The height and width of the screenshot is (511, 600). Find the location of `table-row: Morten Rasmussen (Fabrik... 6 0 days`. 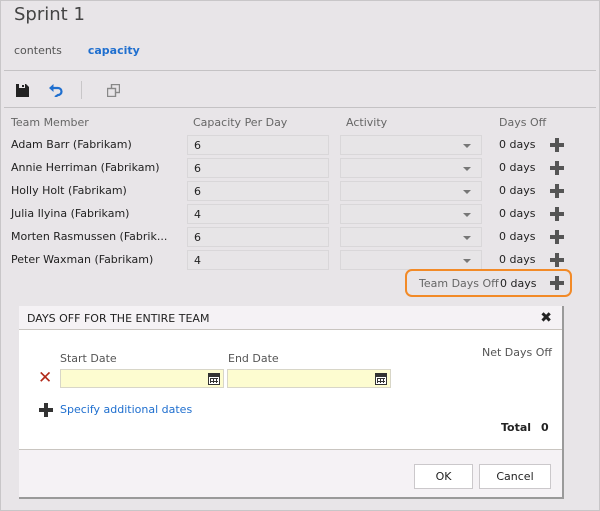

table-row: Morten Rasmussen (Fabrik... 6 0 days is located at coordinates (300, 237).